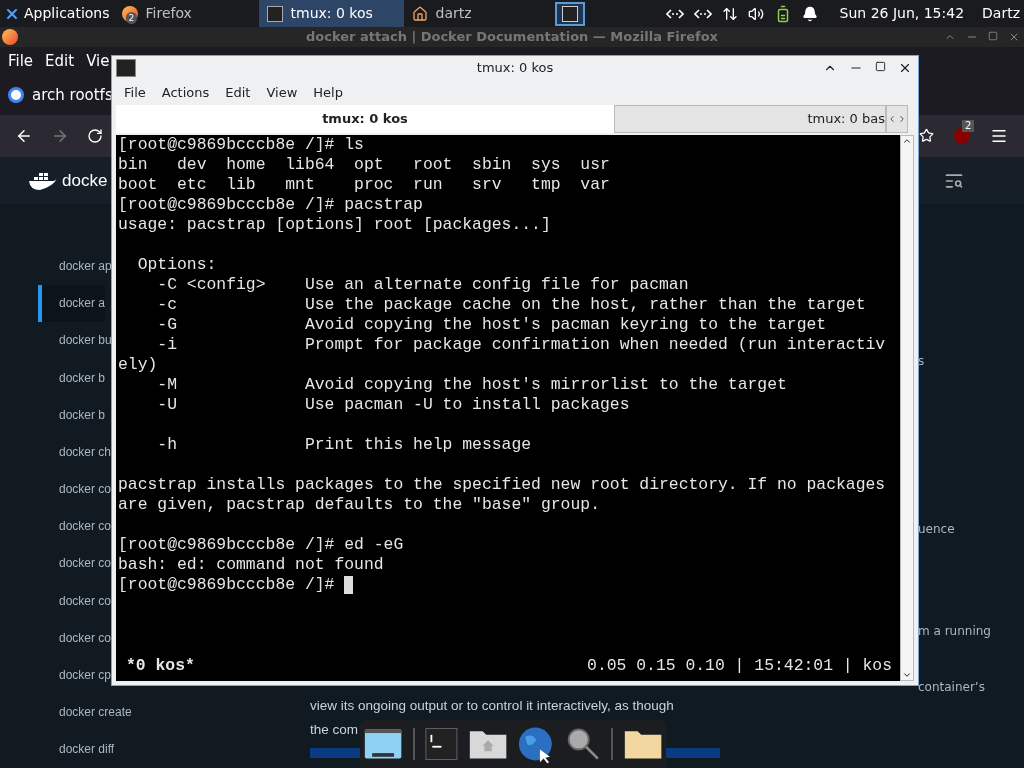 This screenshot has height=768, width=1024. Describe the element at coordinates (492, 706) in the screenshot. I see `paragraph-line: view its ongoing output or to control it interactively, as though` at that location.